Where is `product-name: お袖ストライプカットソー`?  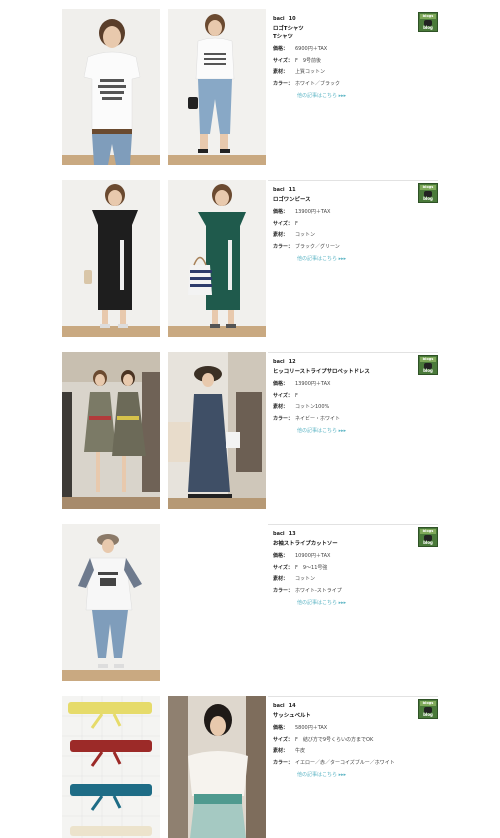
product-name: お袖ストライプカットソー is located at coordinates (348, 544).